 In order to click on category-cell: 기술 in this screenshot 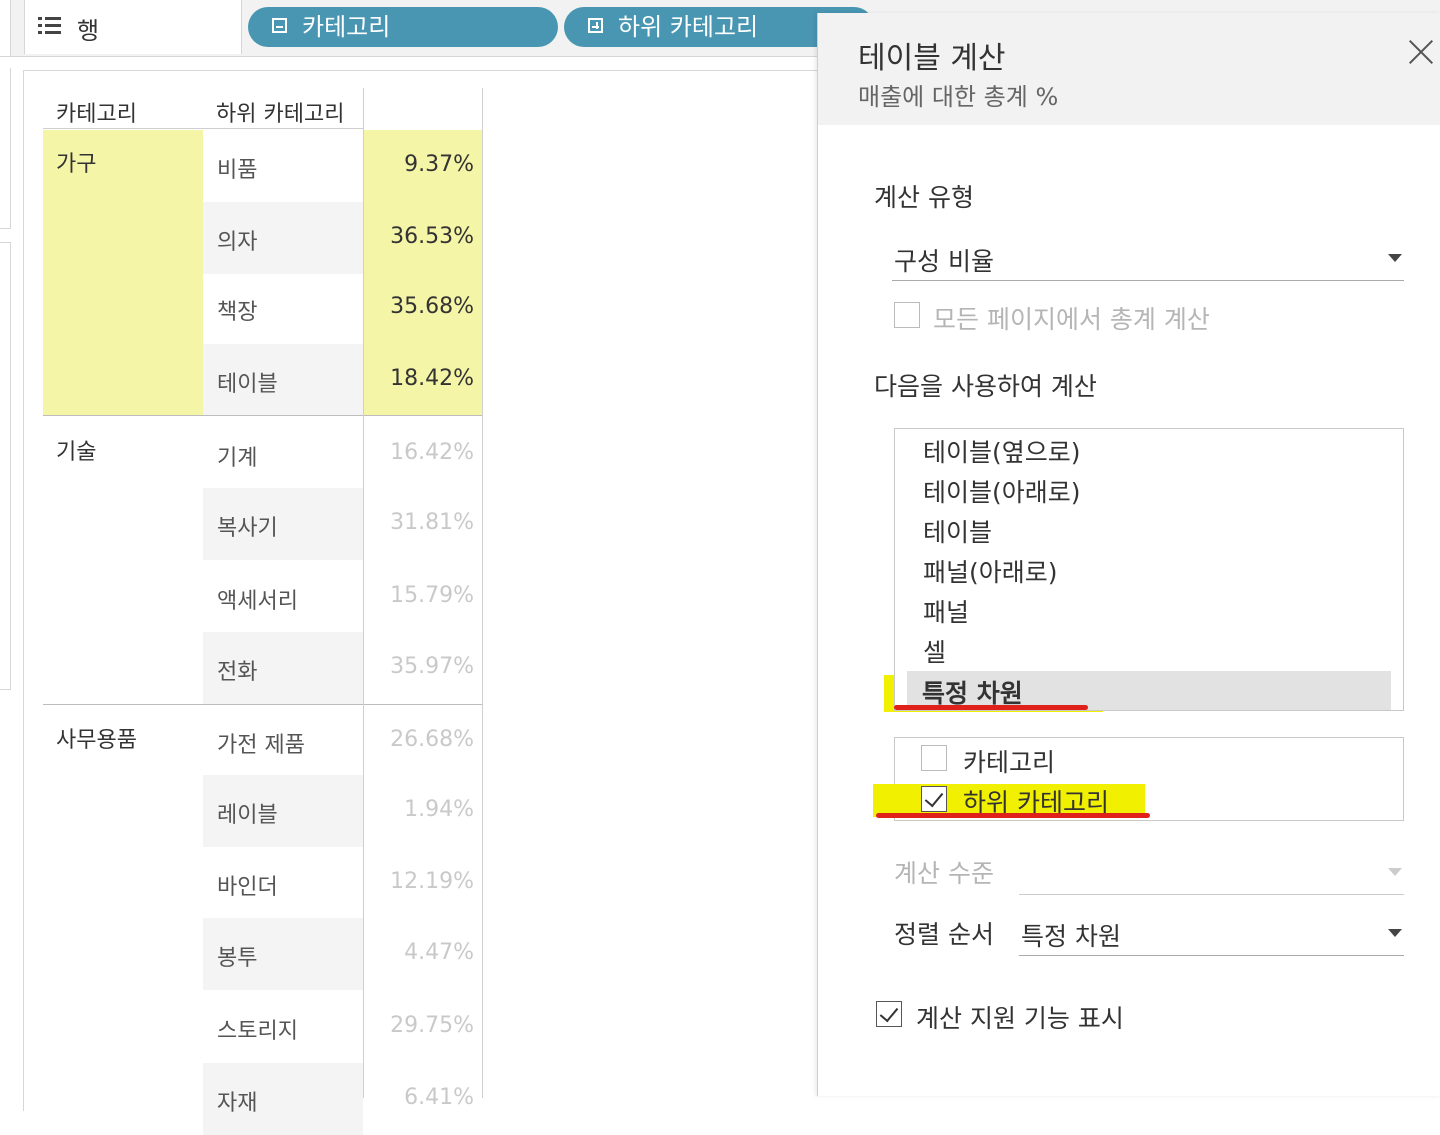, I will do `click(123, 560)`.